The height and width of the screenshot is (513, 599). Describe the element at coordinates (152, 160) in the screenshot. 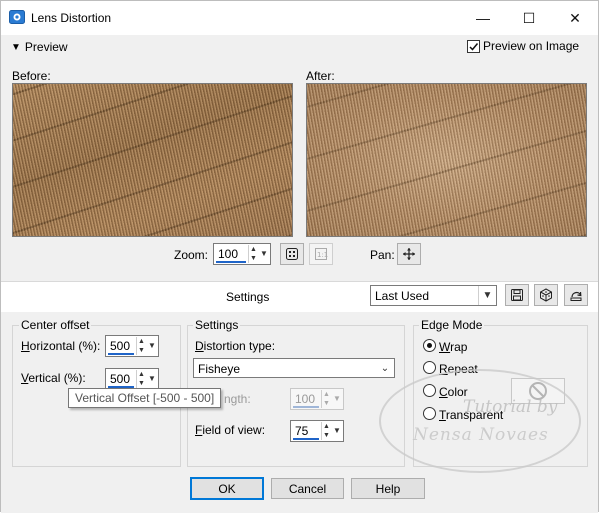

I see `before-preview-image` at that location.